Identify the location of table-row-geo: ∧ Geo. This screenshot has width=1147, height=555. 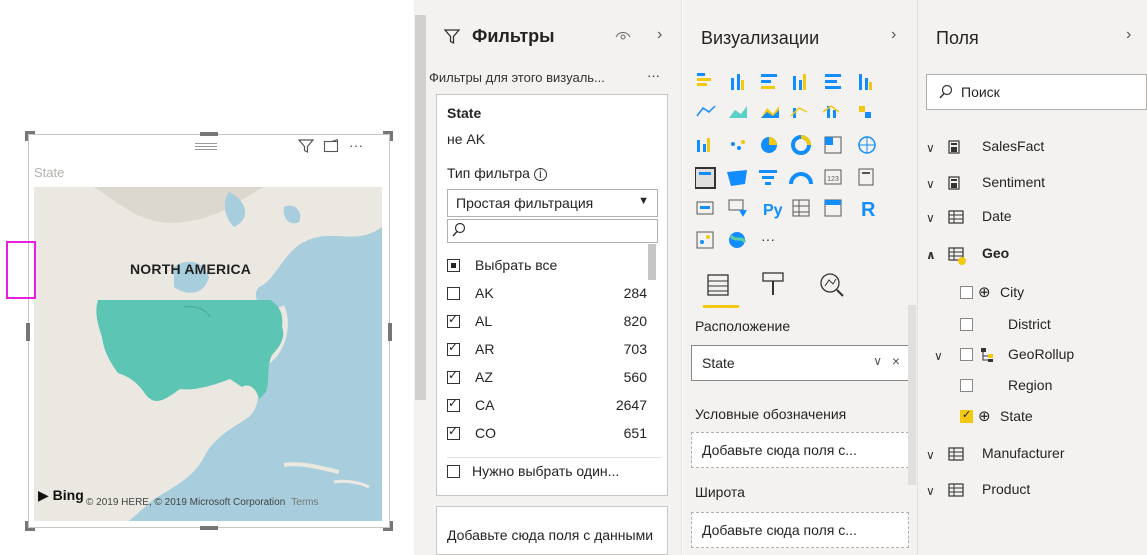
(1031, 256).